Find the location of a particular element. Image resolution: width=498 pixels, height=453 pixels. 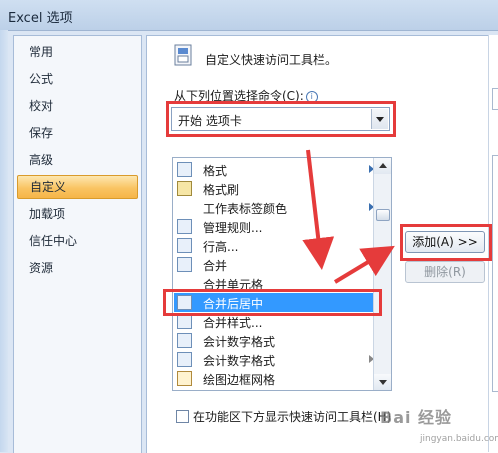

dropdown-value: 开始 选项卡 is located at coordinates (210, 121).